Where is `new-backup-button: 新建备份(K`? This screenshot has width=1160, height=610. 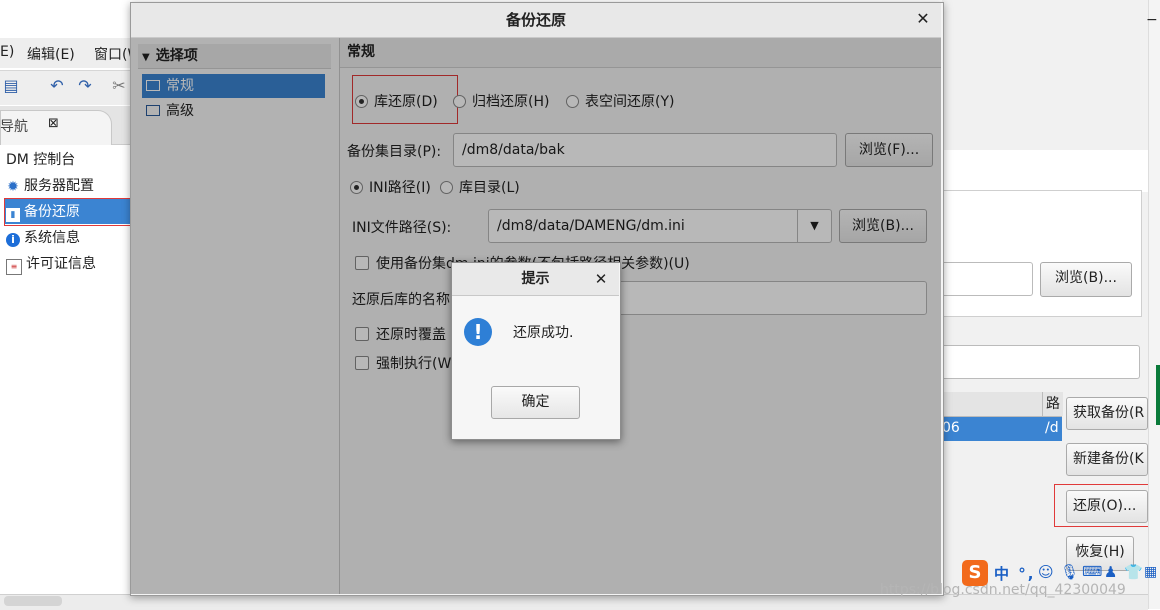
new-backup-button: 新建备份(K is located at coordinates (1107, 459).